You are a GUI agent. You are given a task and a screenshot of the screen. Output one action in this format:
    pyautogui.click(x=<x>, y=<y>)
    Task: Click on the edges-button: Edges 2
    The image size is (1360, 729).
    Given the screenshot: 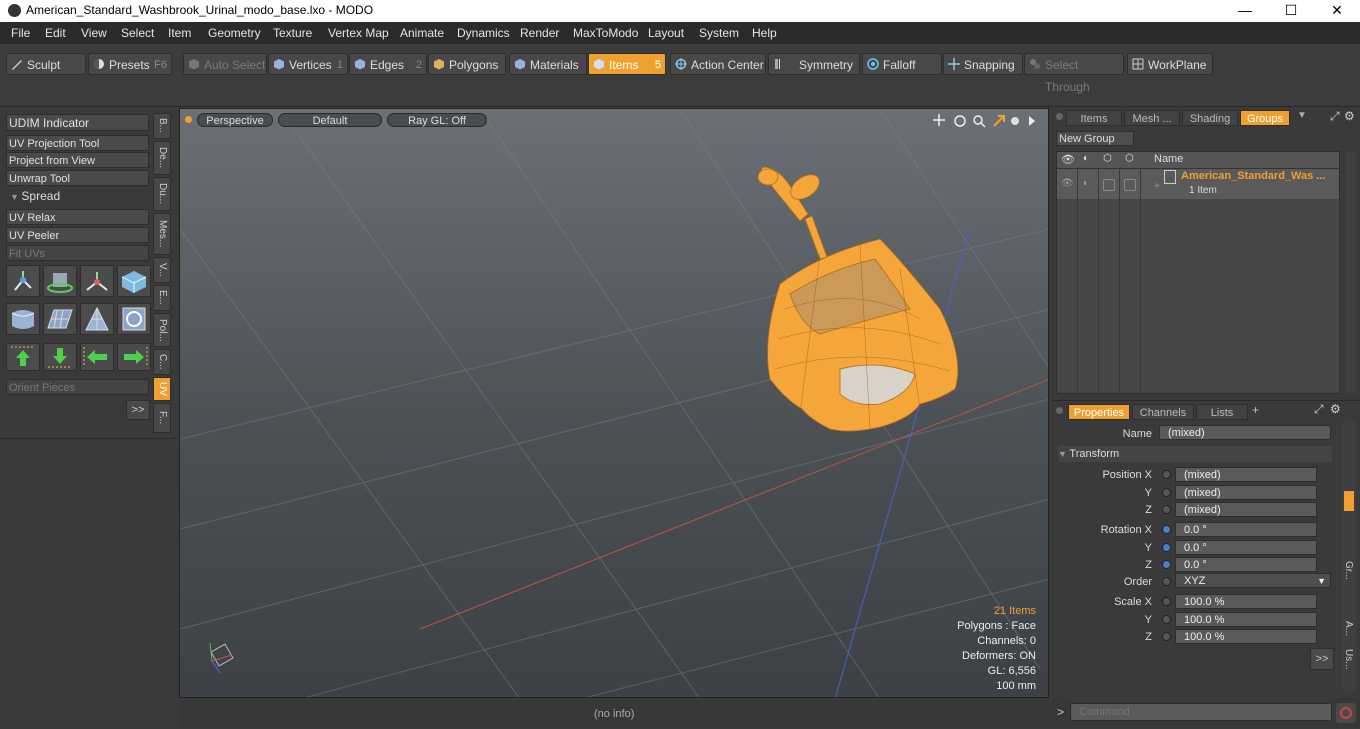 What is the action you would take?
    pyautogui.click(x=388, y=64)
    